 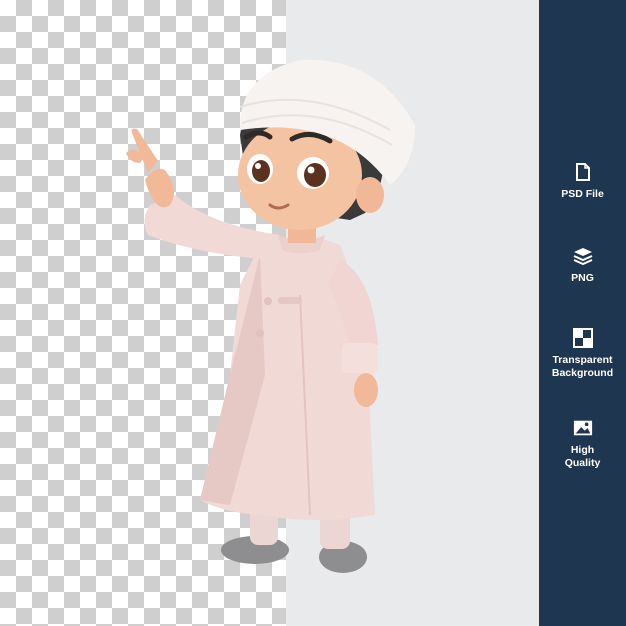 What do you see at coordinates (582, 194) in the screenshot?
I see `feature-label: PSD File` at bounding box center [582, 194].